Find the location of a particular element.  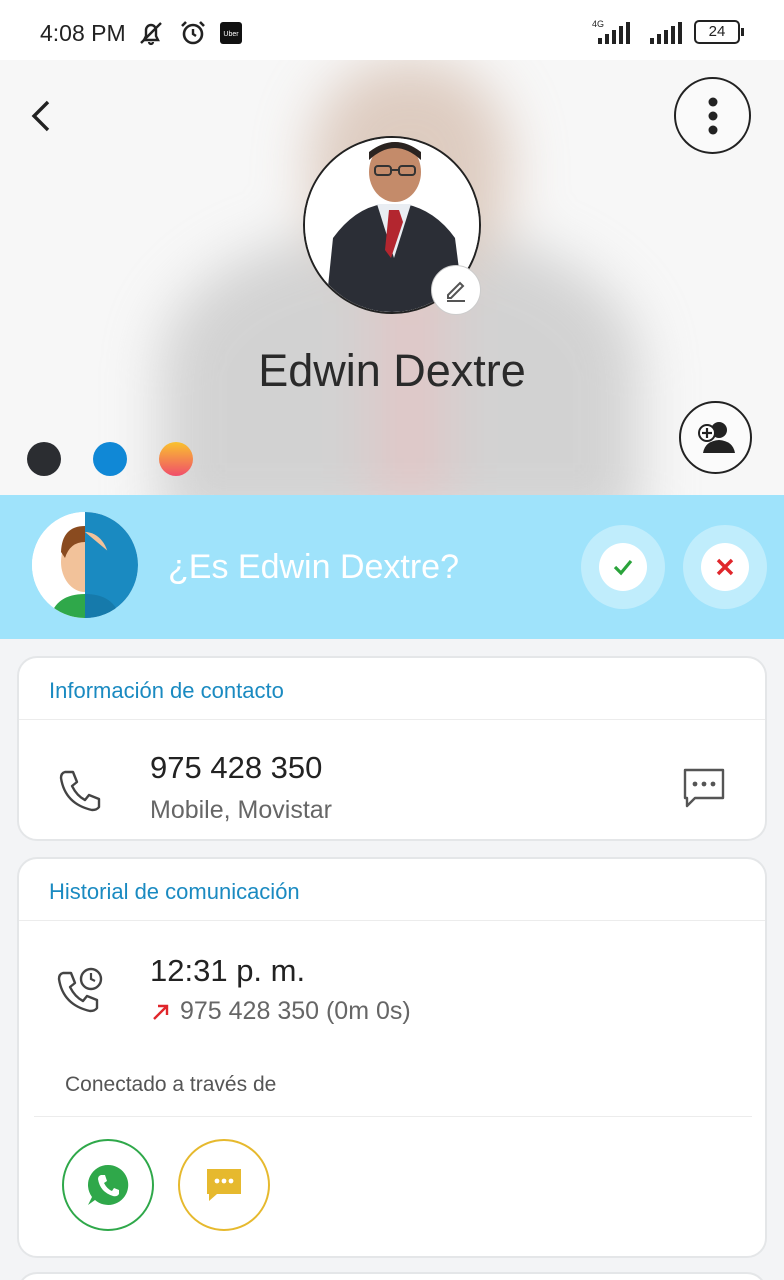

theme-color-selector is located at coordinates (110, 459).